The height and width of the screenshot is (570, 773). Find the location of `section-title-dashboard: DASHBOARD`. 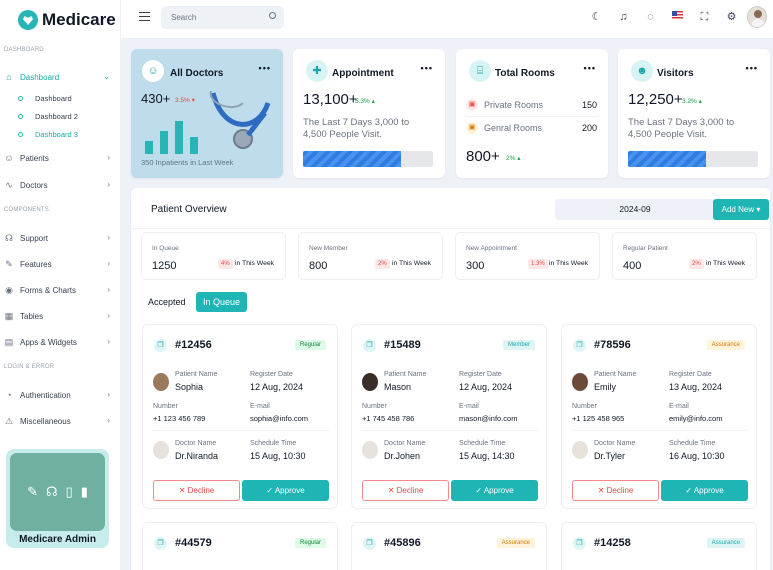

section-title-dashboard: DASHBOARD is located at coordinates (24, 50).